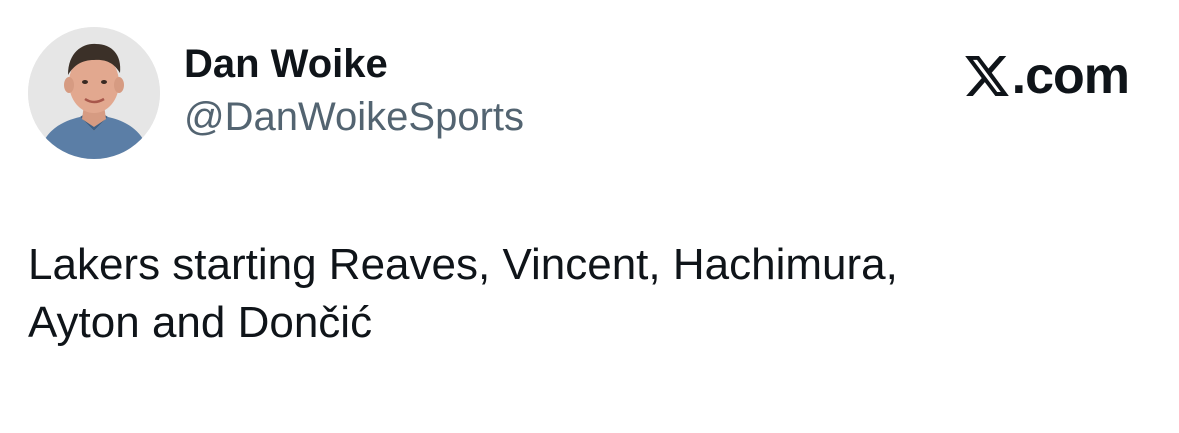 The width and height of the screenshot is (1179, 433). What do you see at coordinates (200, 322) in the screenshot?
I see `tweet-text-line: Ayton and Dončić` at bounding box center [200, 322].